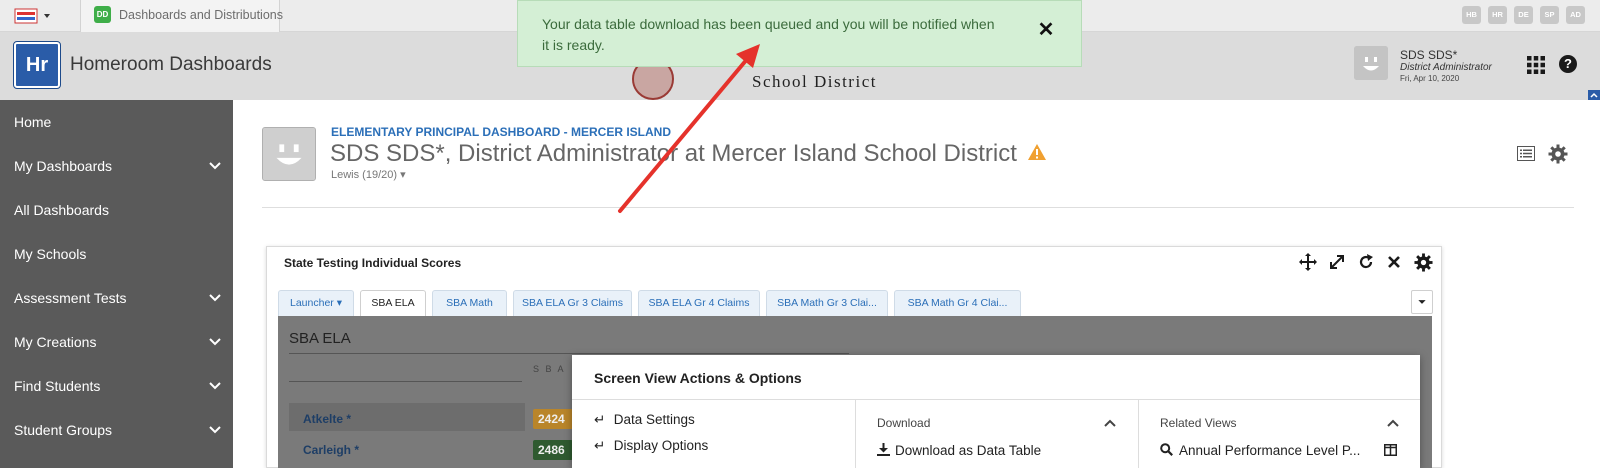  I want to click on tab-sba-ela-gr3-claims: SBA ELA Gr 3 Claims, so click(572, 303).